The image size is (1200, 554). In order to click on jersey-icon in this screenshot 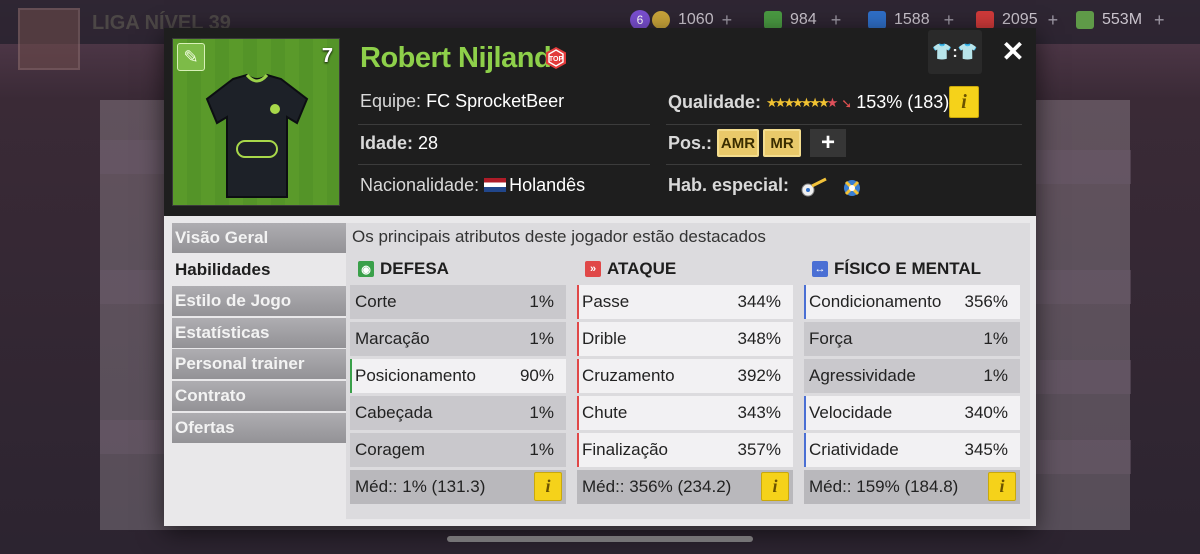, I will do `click(257, 135)`.